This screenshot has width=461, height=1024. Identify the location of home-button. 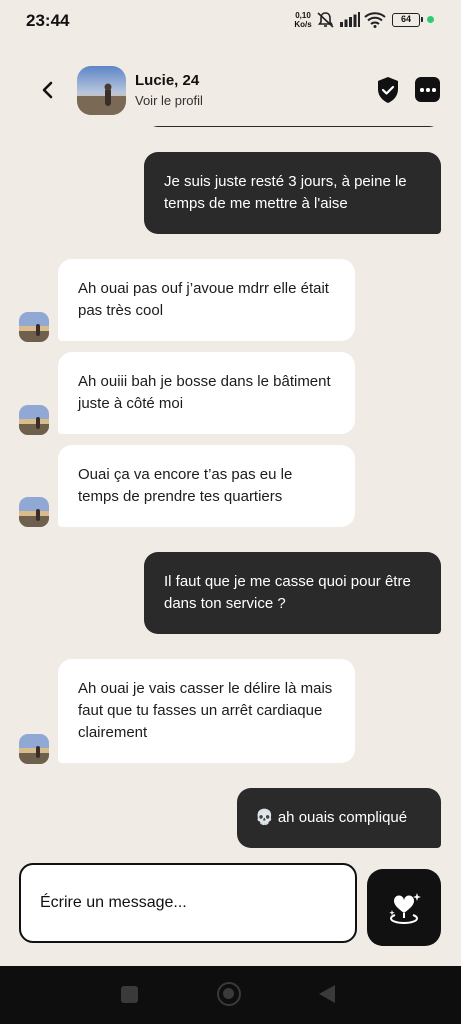
(229, 994).